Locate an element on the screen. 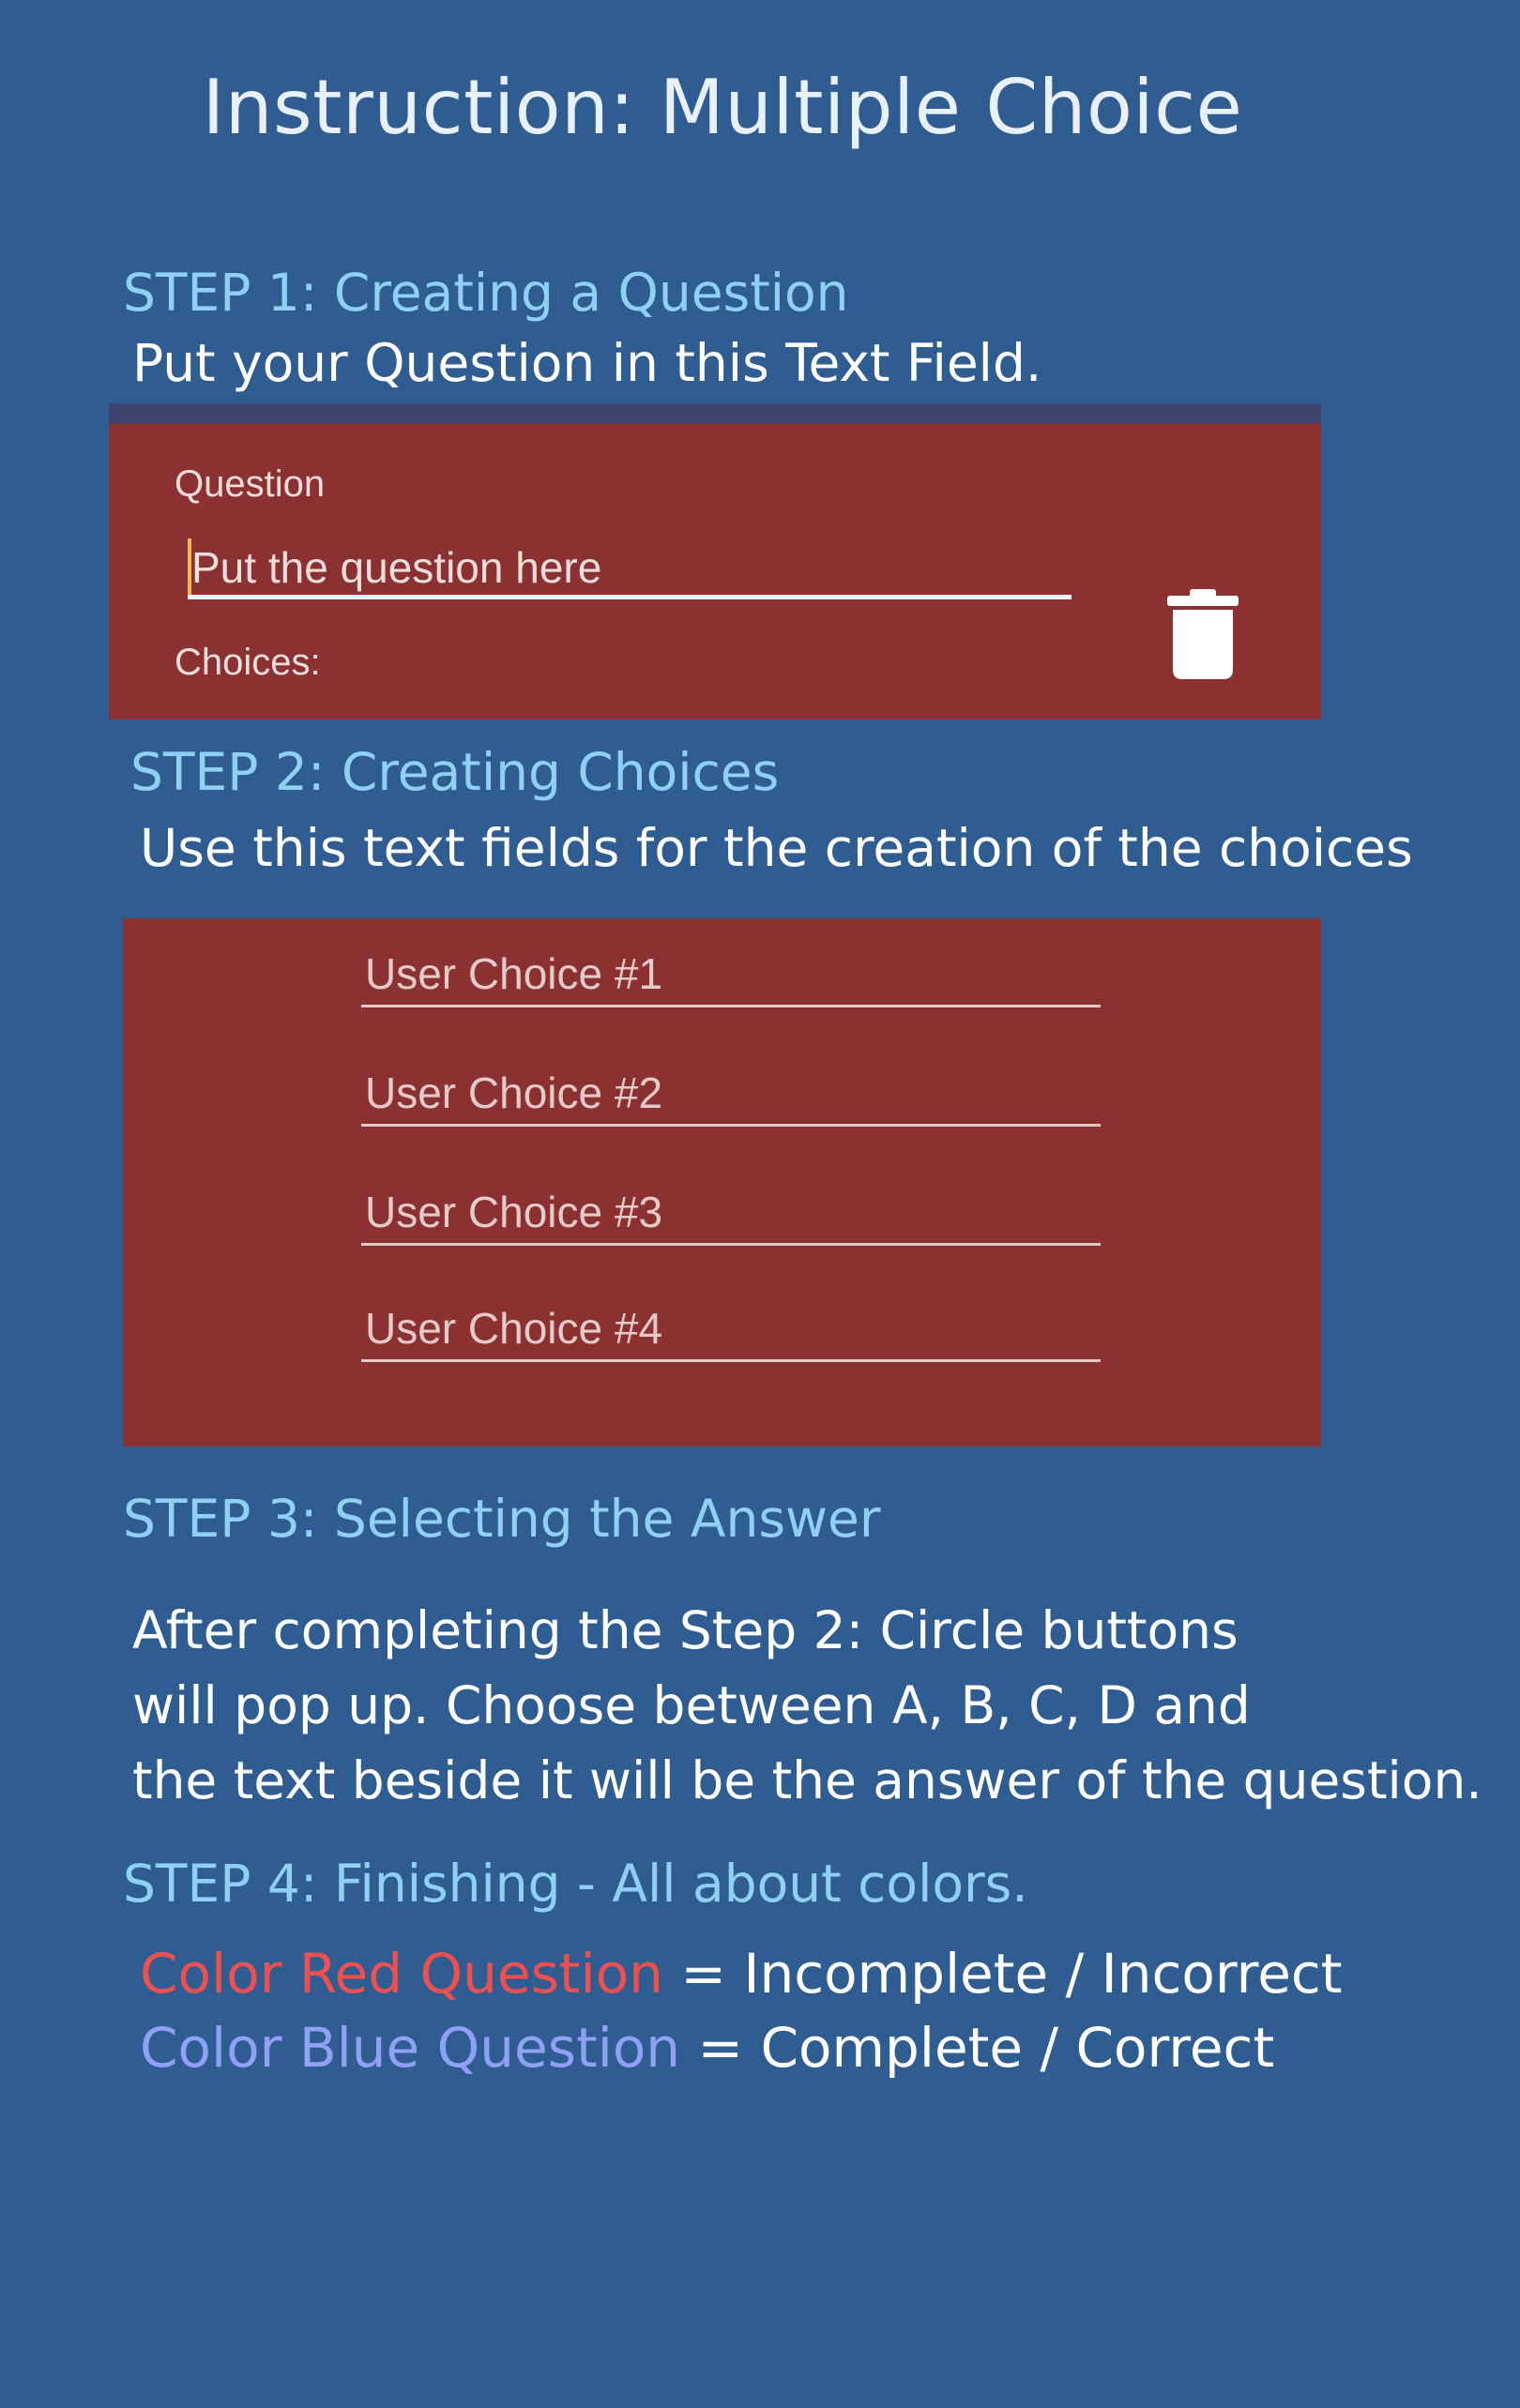  question-placeholder: Put the question here is located at coordinates (397, 568).